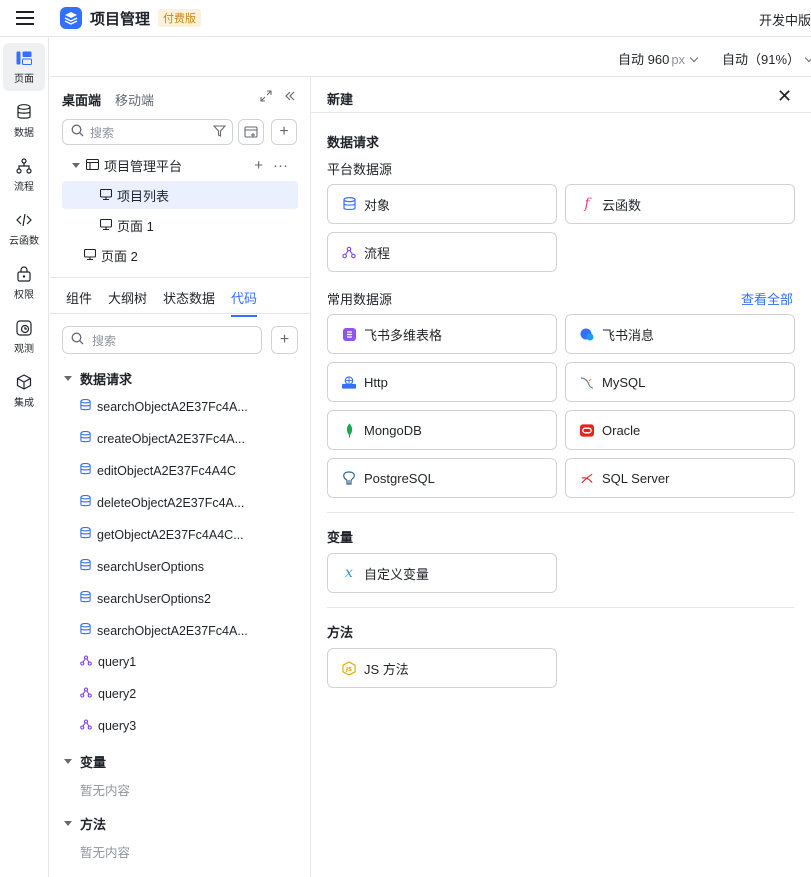 Image resolution: width=811 pixels, height=877 pixels. Describe the element at coordinates (145, 598) in the screenshot. I see `code-item: searchUserOptions2` at that location.